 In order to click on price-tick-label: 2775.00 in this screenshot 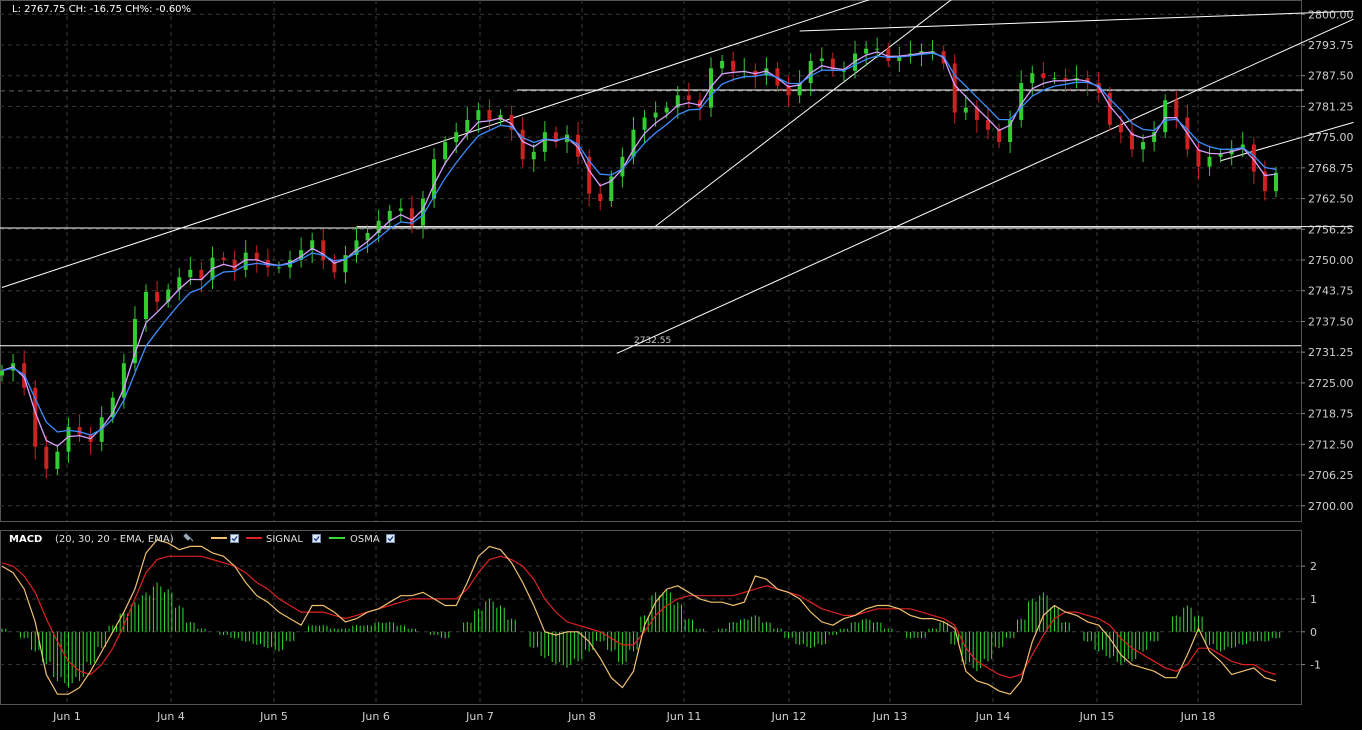, I will do `click(1331, 137)`.